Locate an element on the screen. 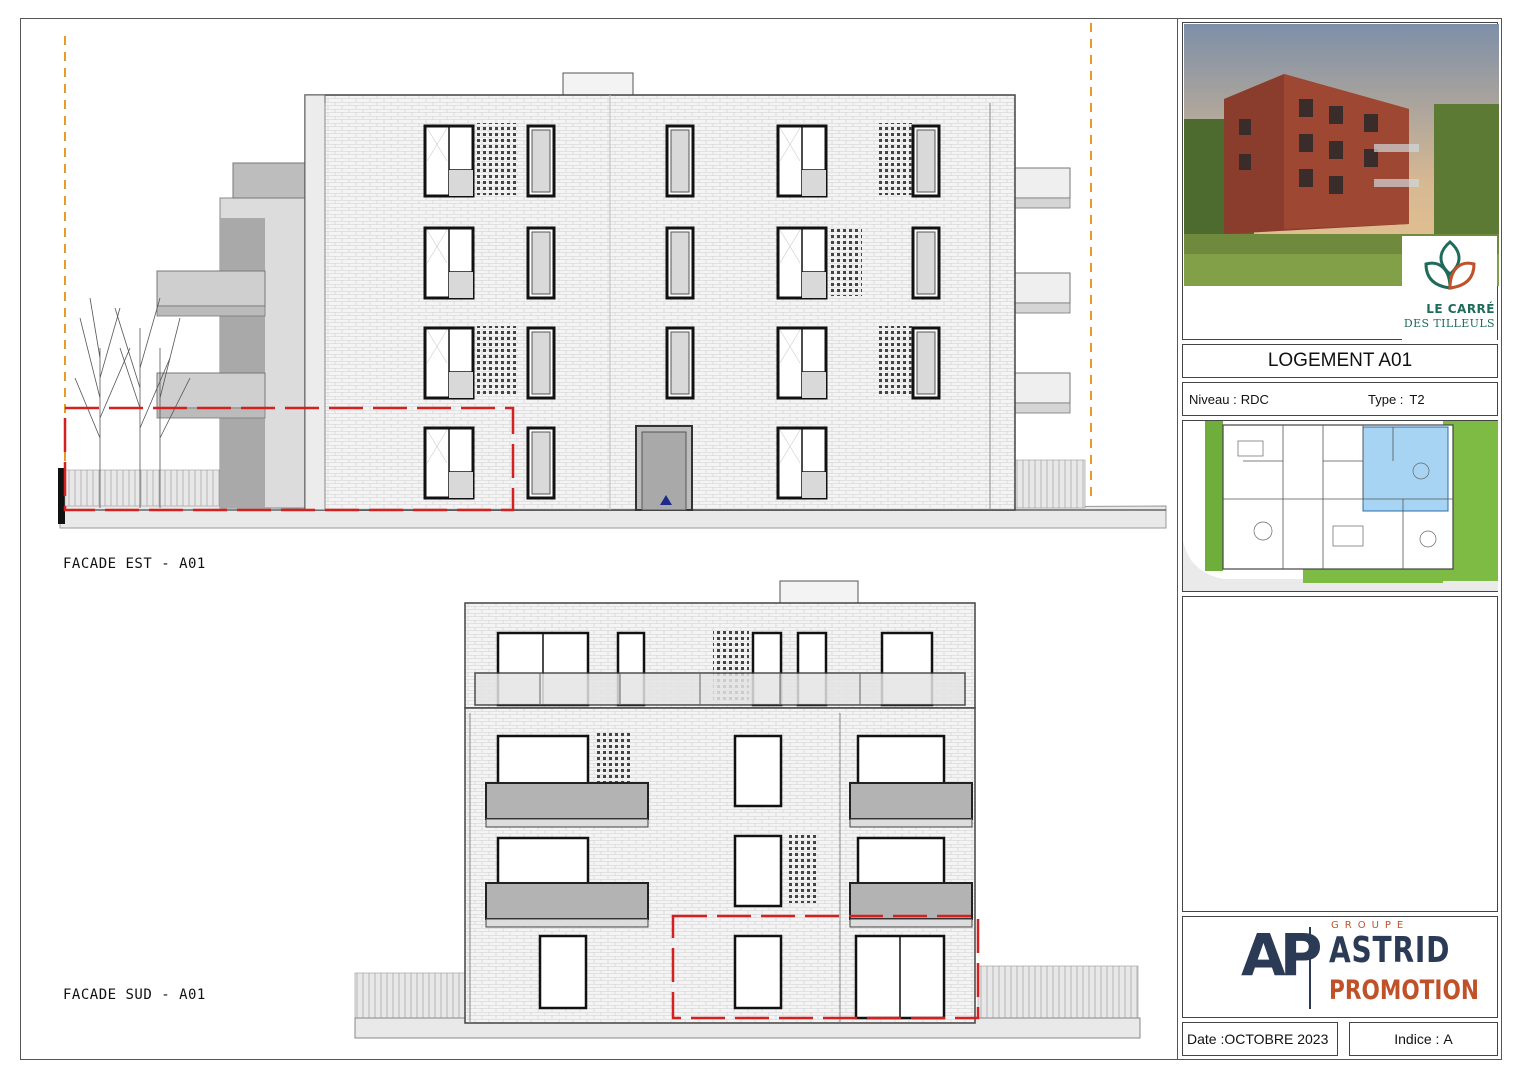  indice-box: Indice : A is located at coordinates (1423, 1039).